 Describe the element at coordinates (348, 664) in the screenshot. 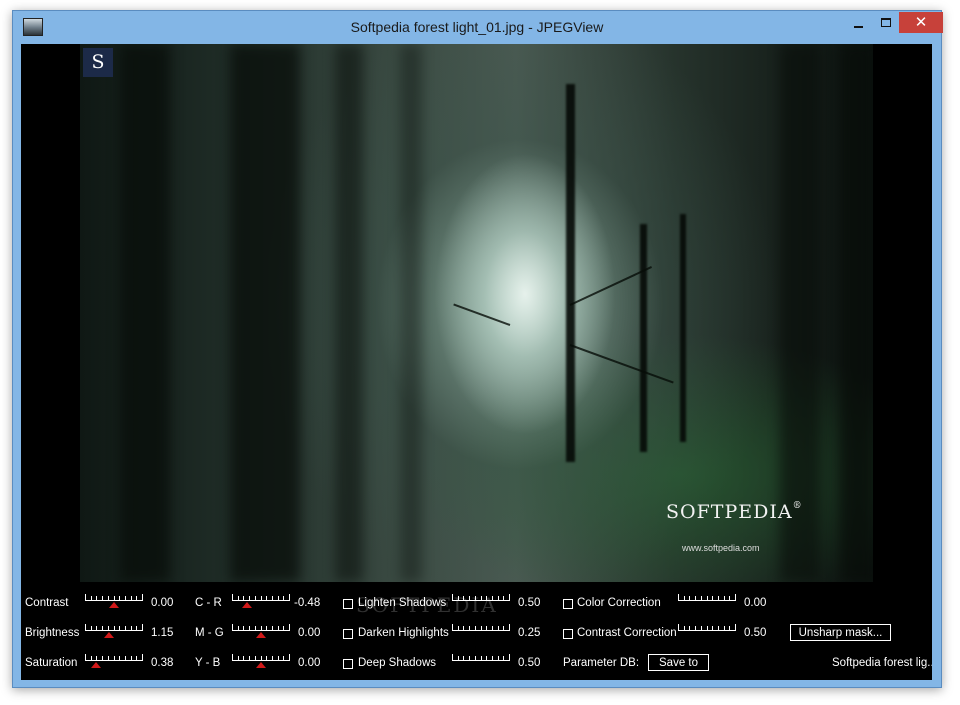

I see `deep-shadows-checkbox` at that location.